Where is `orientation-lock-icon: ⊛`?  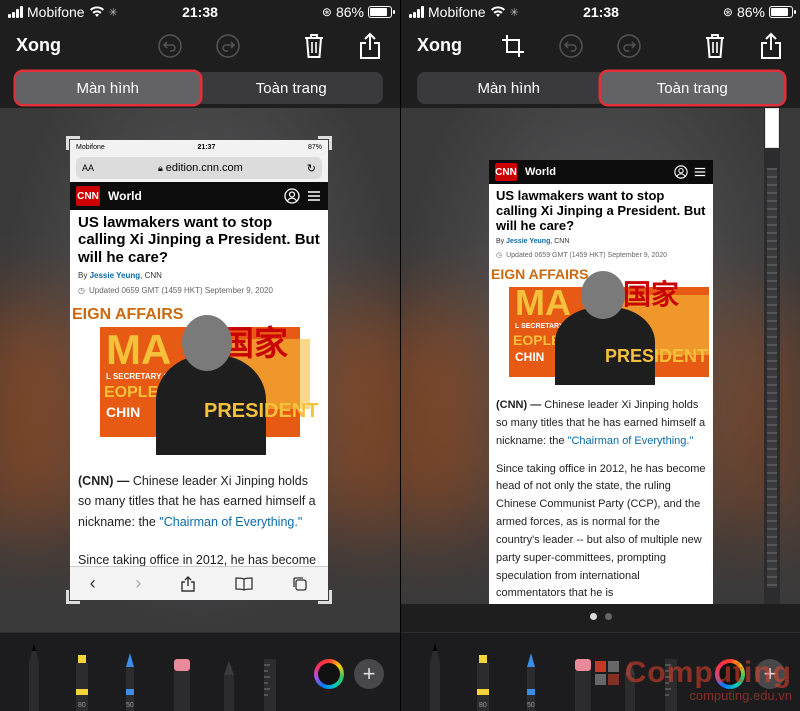
orientation-lock-icon: ⊛ is located at coordinates (727, 12).